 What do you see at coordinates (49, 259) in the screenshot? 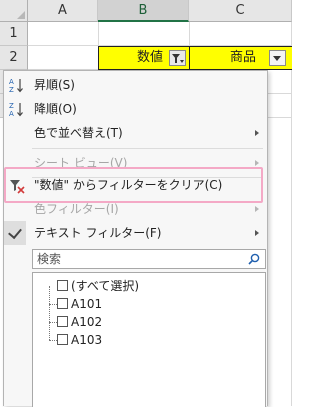
I see `search-placeholder: 検索` at bounding box center [49, 259].